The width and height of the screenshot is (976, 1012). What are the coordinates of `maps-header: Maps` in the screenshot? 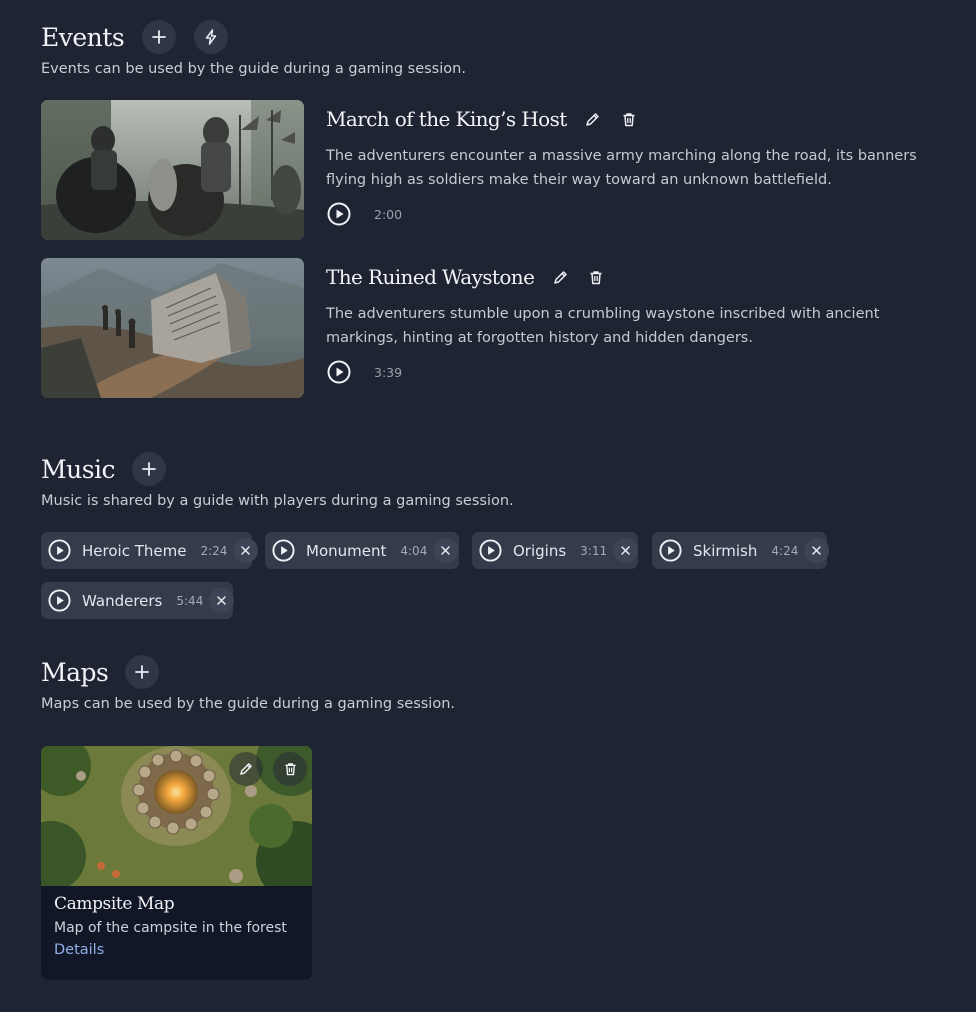 It's located at (248, 672).